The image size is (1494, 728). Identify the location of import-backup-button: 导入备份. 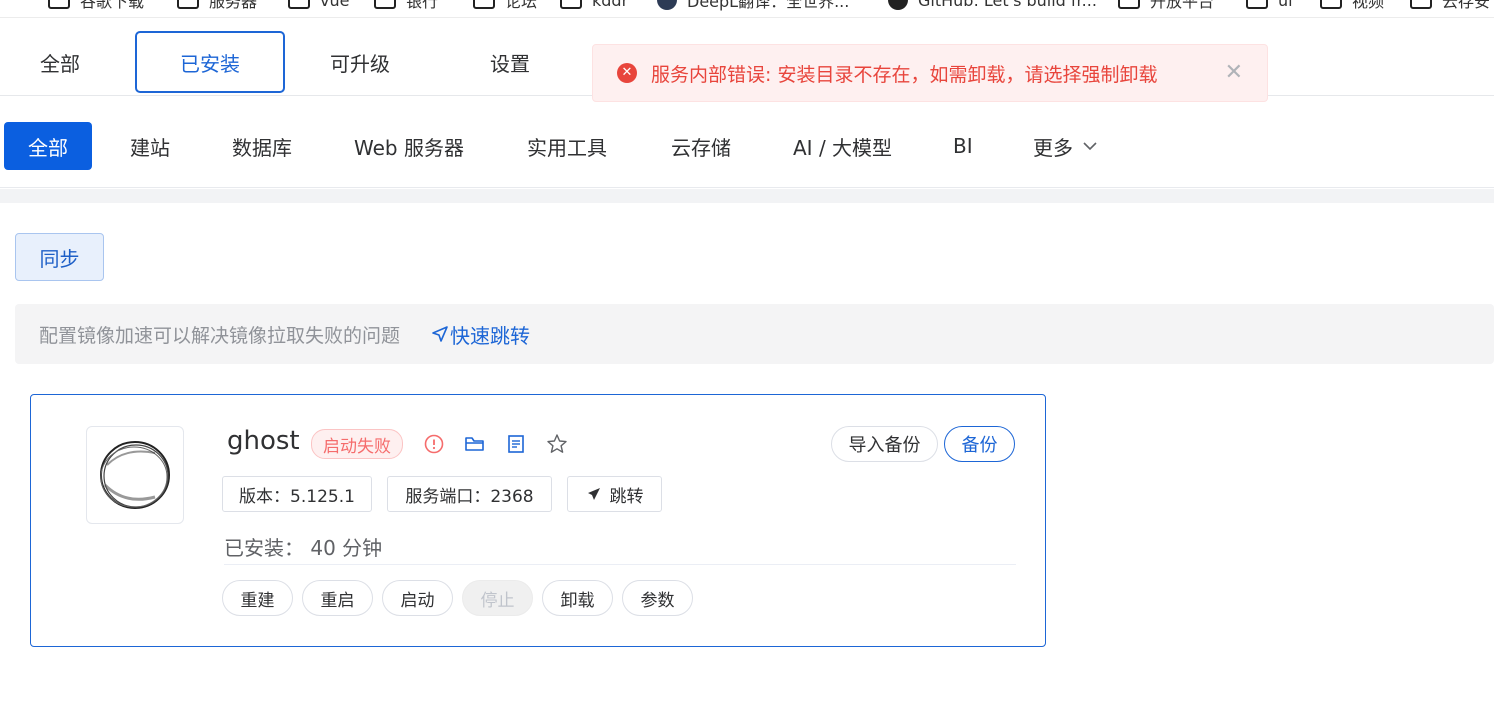
(884, 444).